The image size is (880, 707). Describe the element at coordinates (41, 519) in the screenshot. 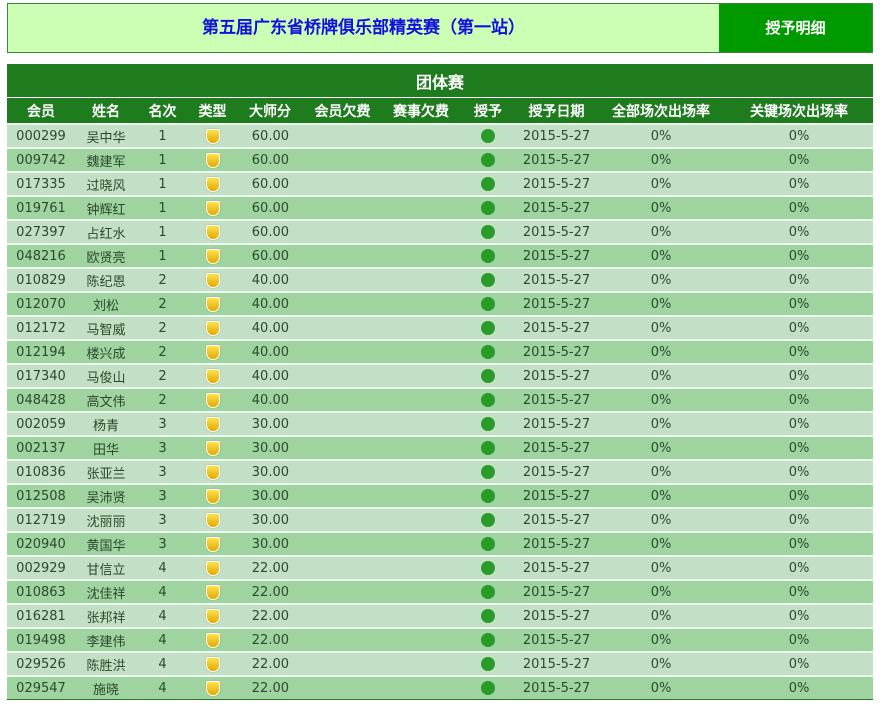

I see `member-id: 012719` at that location.